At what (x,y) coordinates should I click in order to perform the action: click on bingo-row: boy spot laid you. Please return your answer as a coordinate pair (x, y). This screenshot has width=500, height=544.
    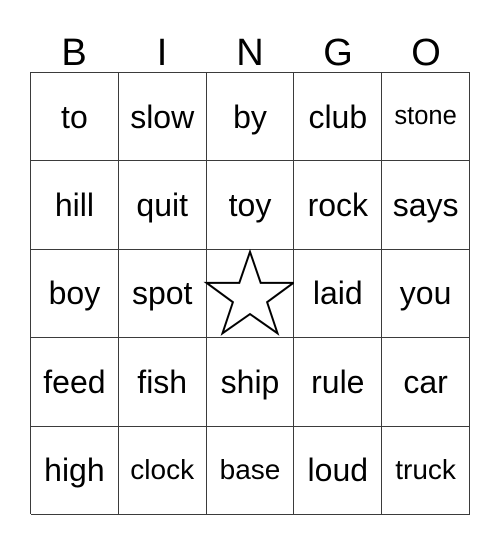
    Looking at the image, I should click on (250, 294).